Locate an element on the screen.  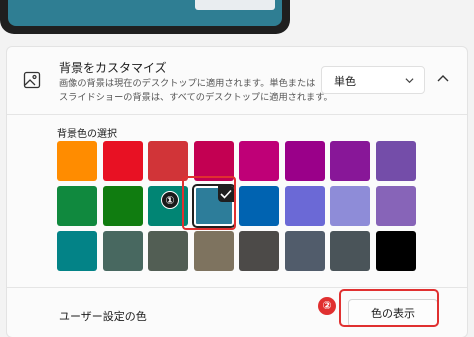
desktop-preview is located at coordinates (145, 17).